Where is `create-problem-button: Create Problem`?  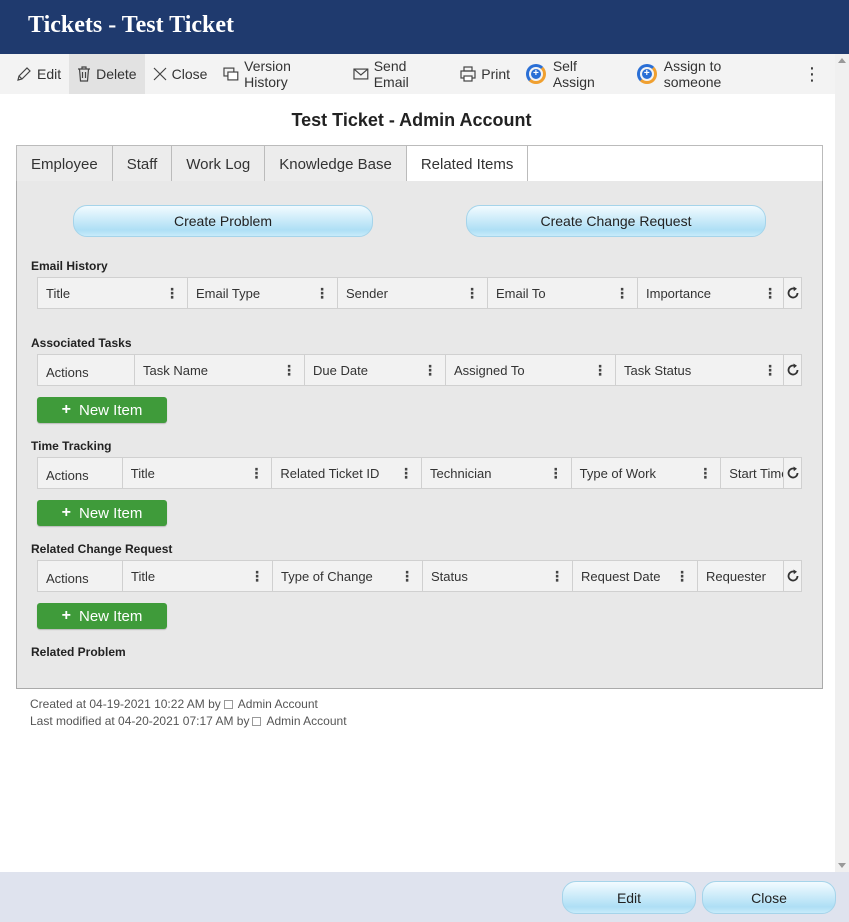 create-problem-button: Create Problem is located at coordinates (223, 221).